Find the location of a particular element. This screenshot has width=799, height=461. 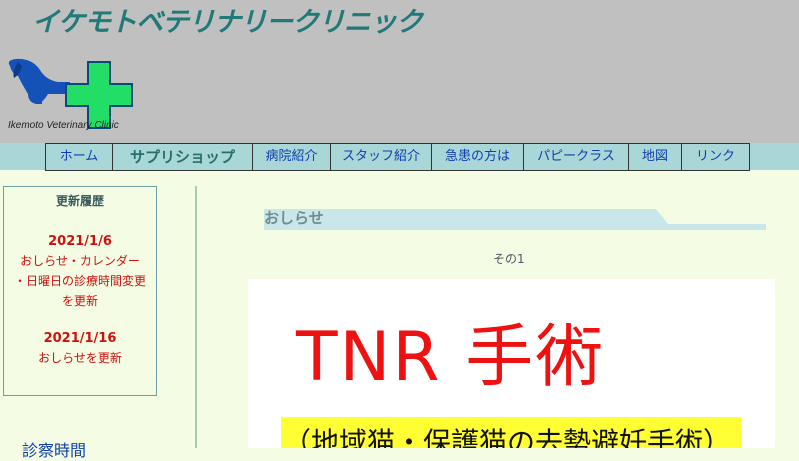

update-date: 2021/1/6 is located at coordinates (80, 241).